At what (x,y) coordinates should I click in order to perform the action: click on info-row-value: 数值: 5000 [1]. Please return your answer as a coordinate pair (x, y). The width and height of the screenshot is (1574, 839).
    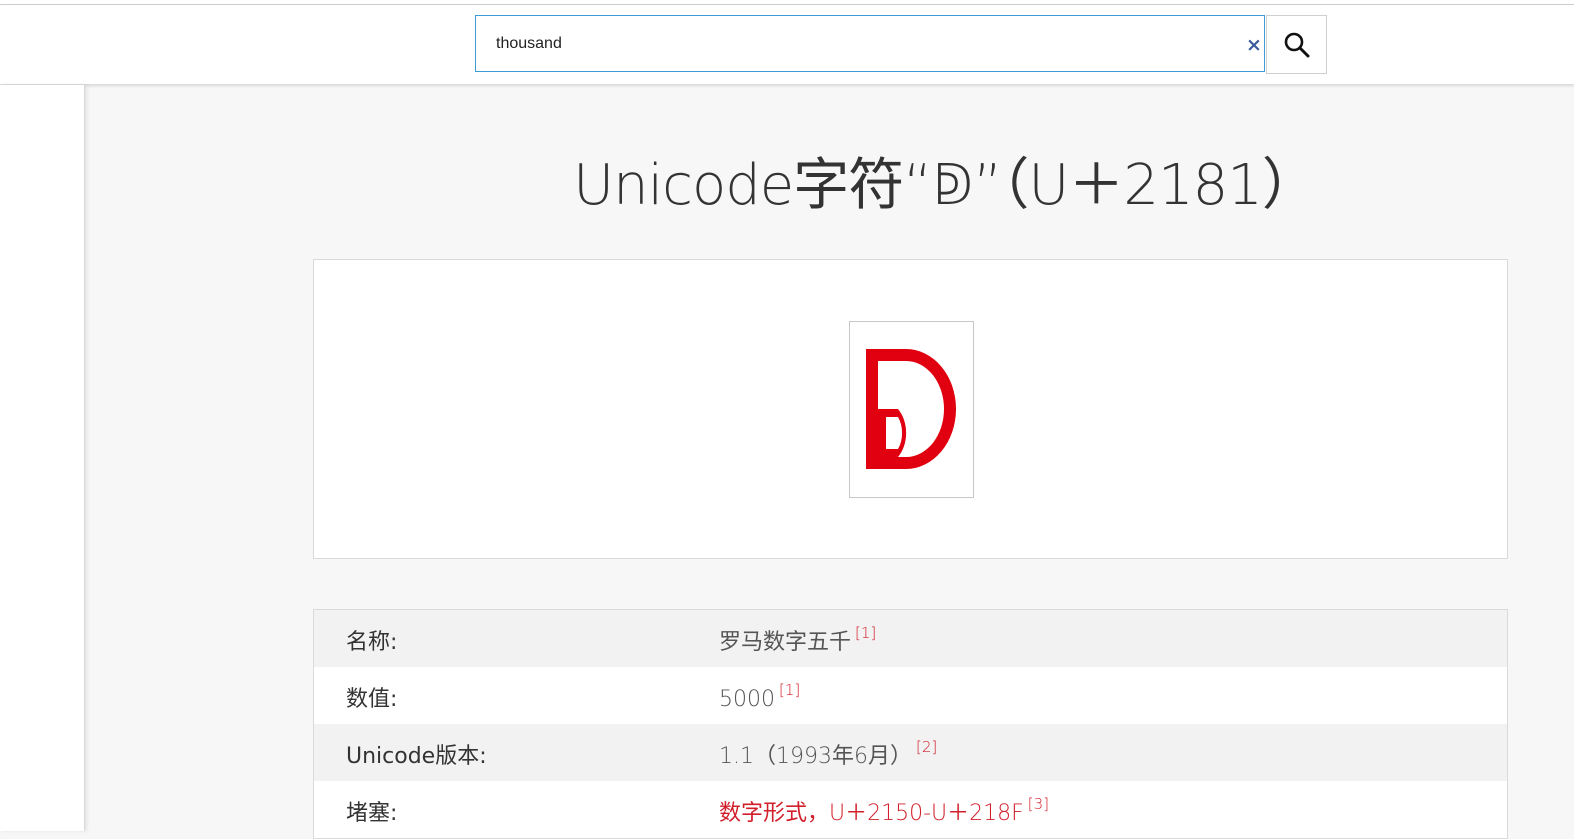
    Looking at the image, I should click on (910, 695).